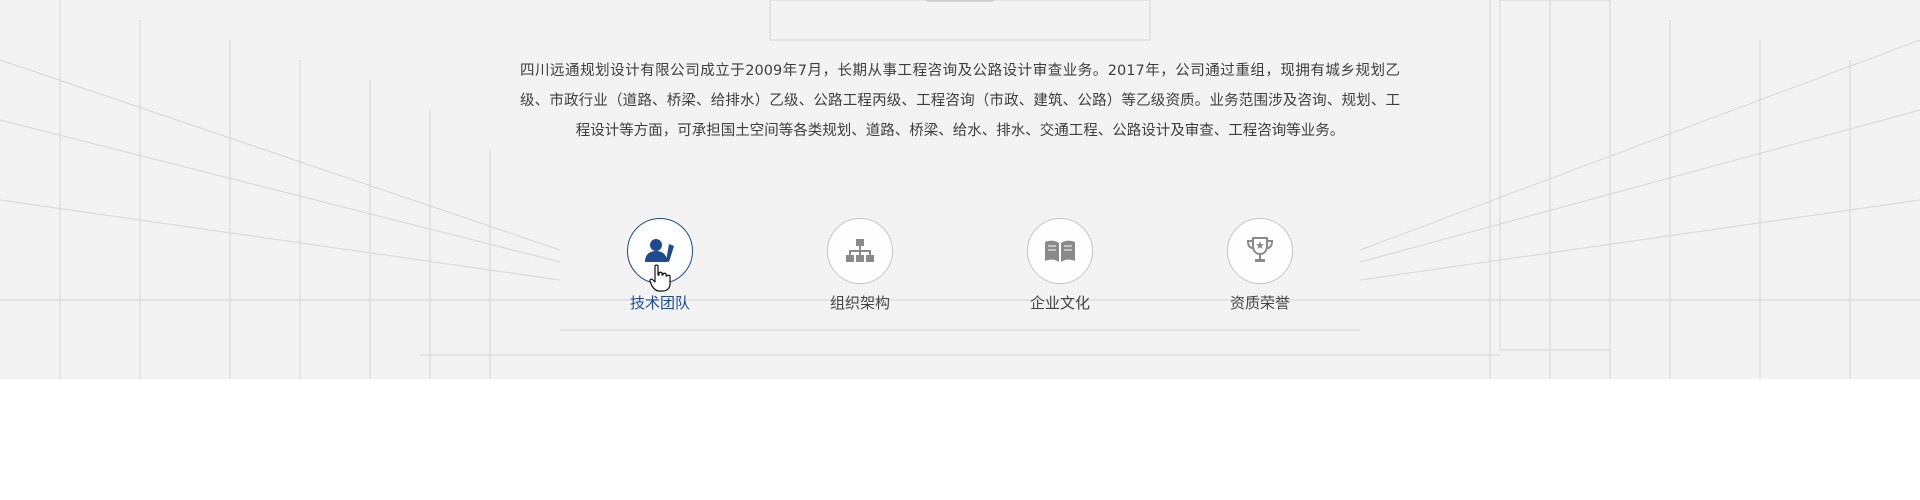 The width and height of the screenshot is (1920, 500). I want to click on trophy-icon, so click(1260, 251).